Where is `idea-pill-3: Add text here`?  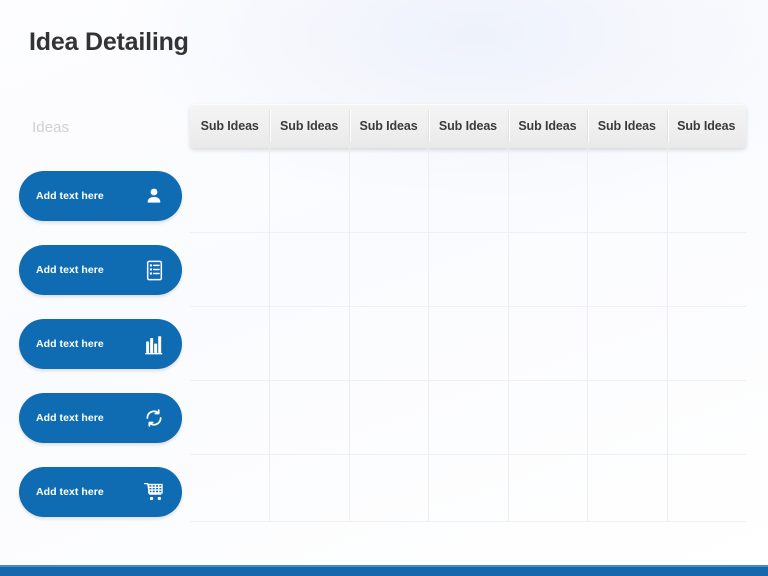 idea-pill-3: Add text here is located at coordinates (100, 344).